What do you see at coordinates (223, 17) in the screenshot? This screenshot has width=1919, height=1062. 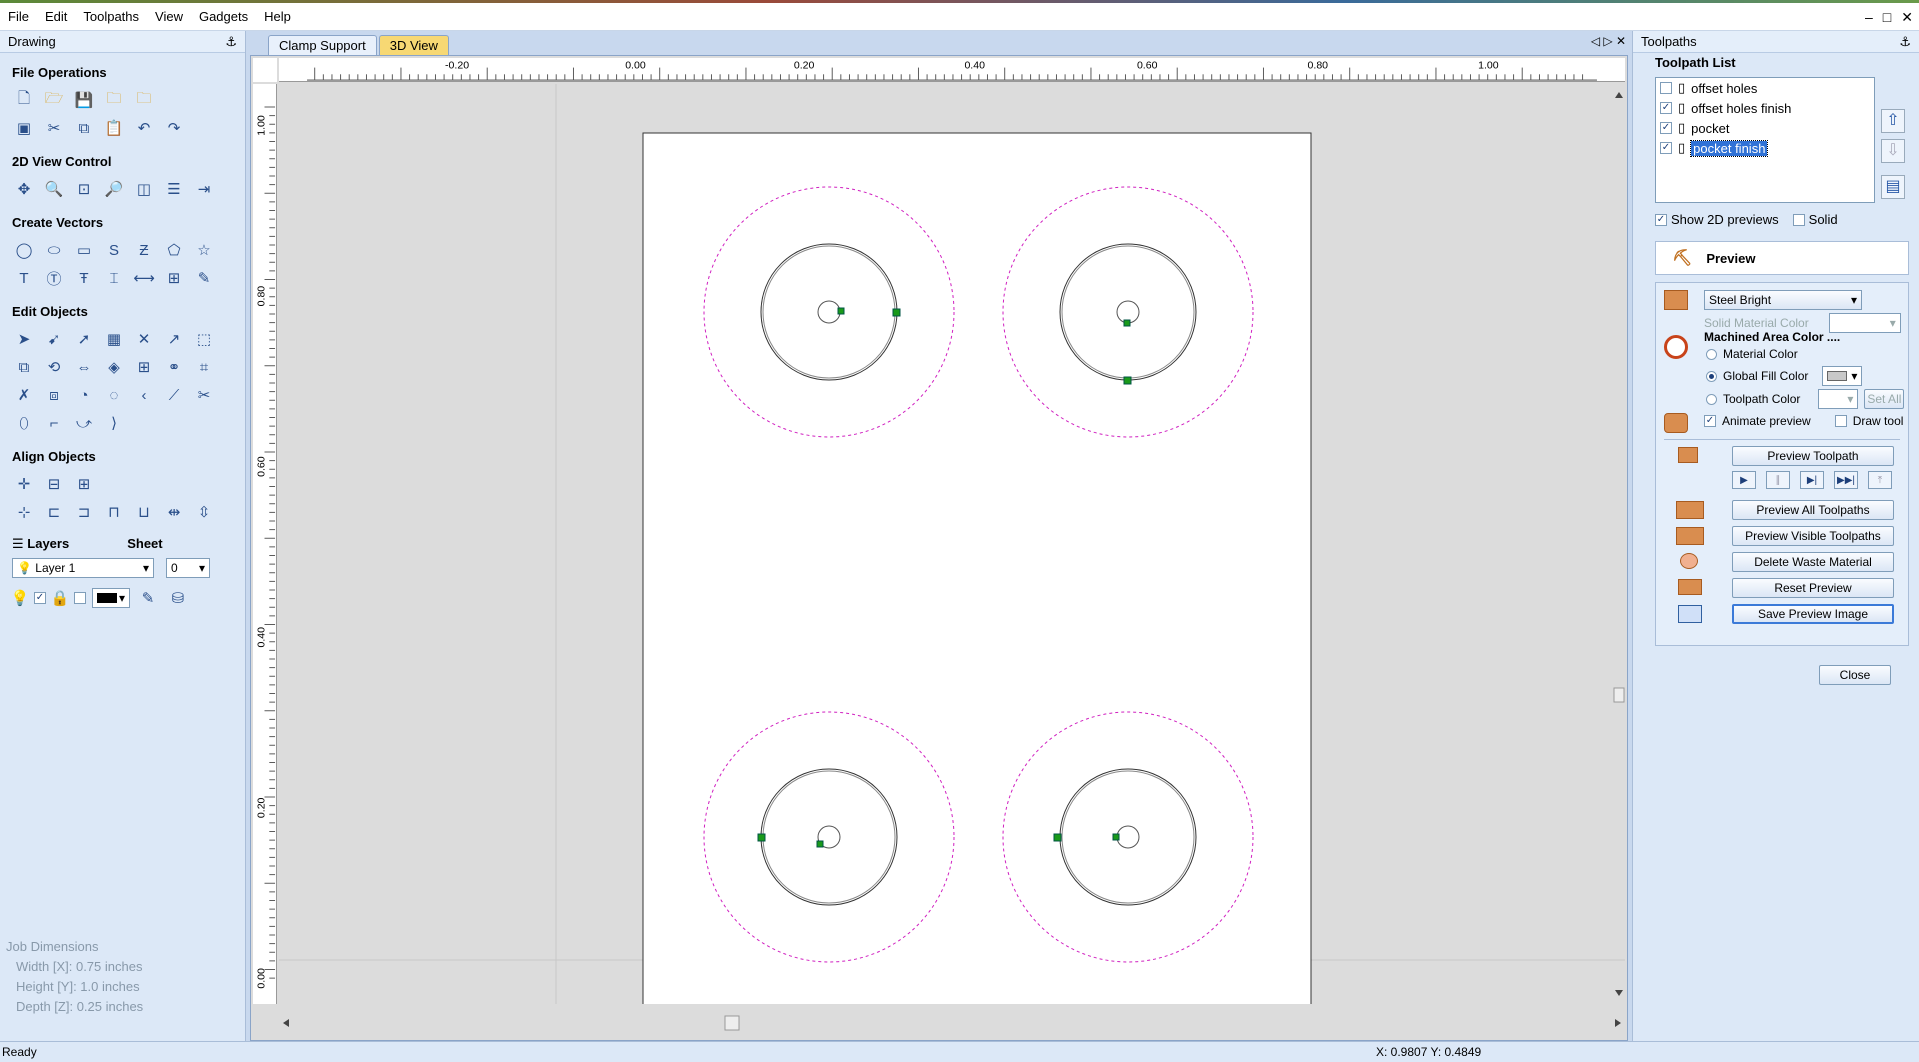 I see `menu-gadgets: Gadgets` at bounding box center [223, 17].